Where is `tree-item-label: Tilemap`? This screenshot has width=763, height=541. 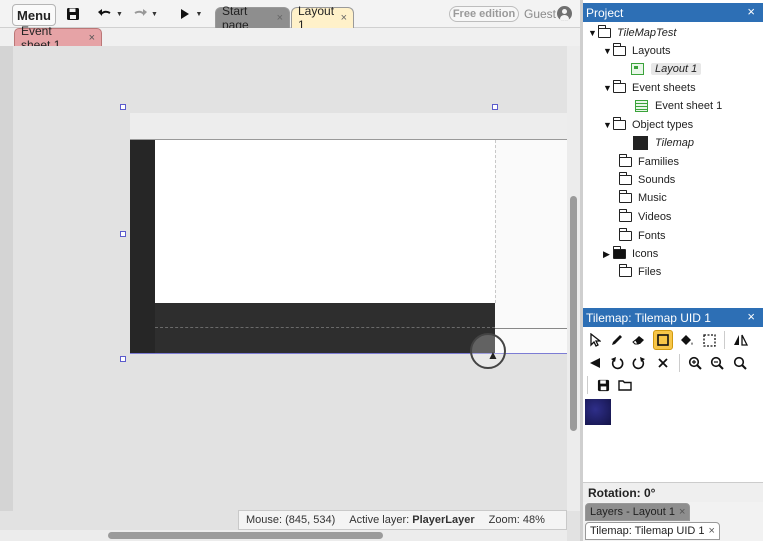 tree-item-label: Tilemap is located at coordinates (675, 143).